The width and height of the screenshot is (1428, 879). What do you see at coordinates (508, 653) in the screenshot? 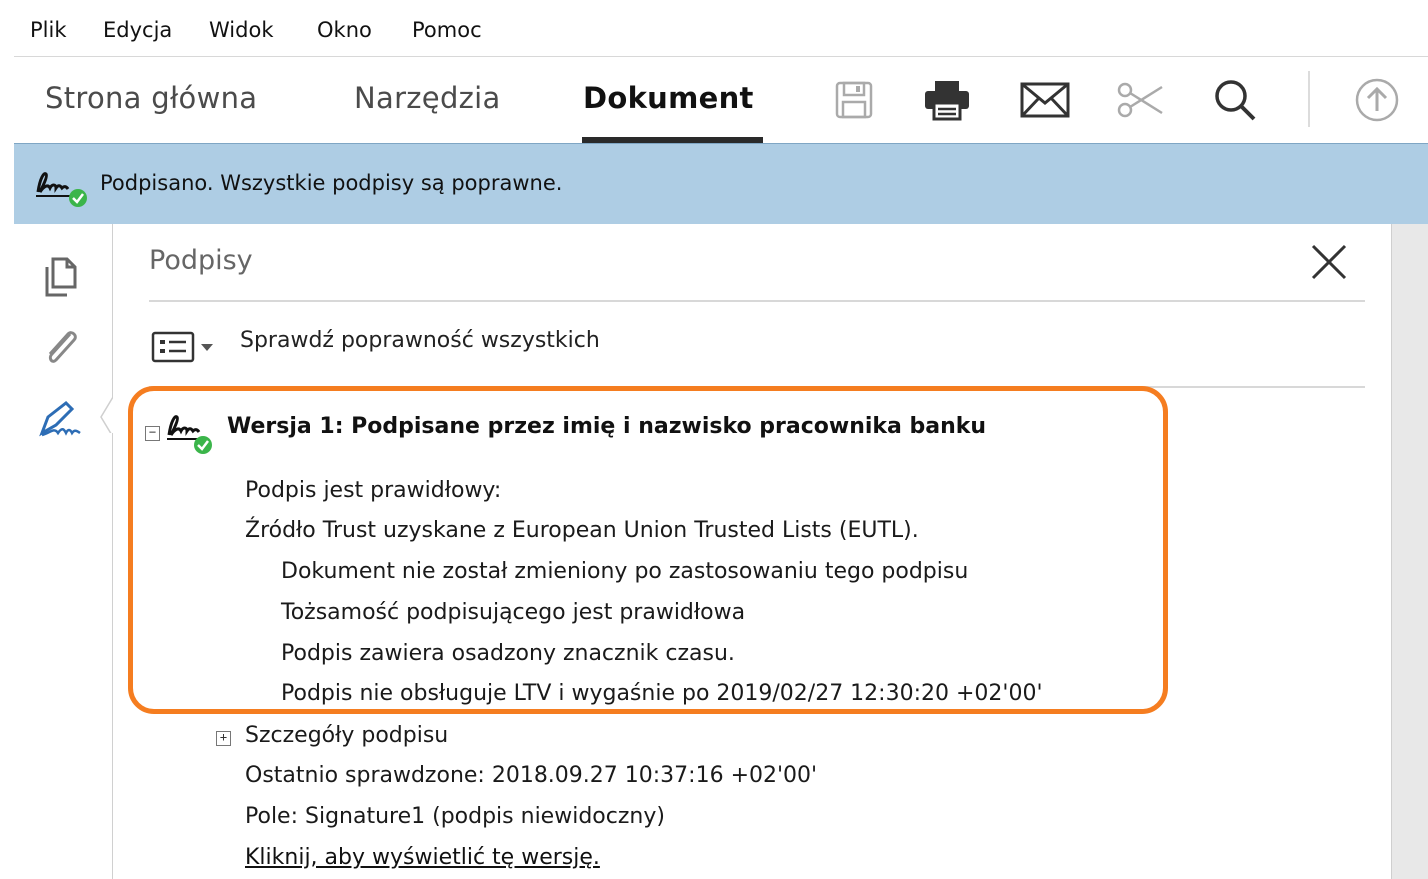
I see `timestamp-line: Podpis zawiera osadzony znacznik czasu.` at bounding box center [508, 653].